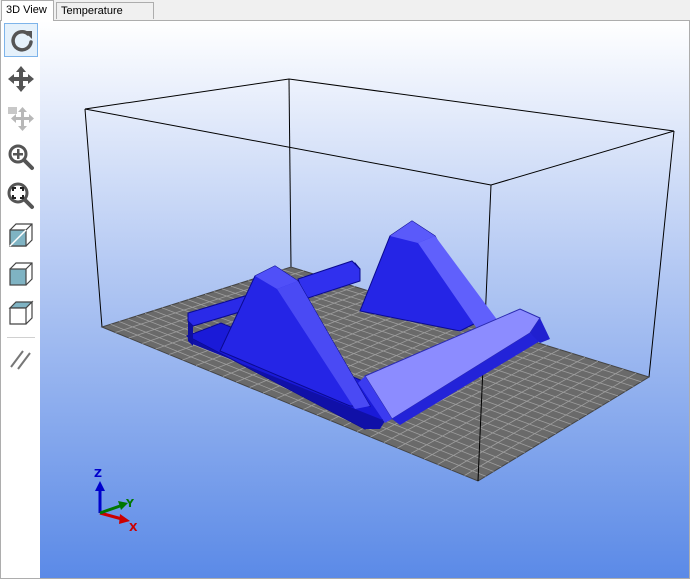 The image size is (690, 579). I want to click on zoom-icon, so click(21, 157).